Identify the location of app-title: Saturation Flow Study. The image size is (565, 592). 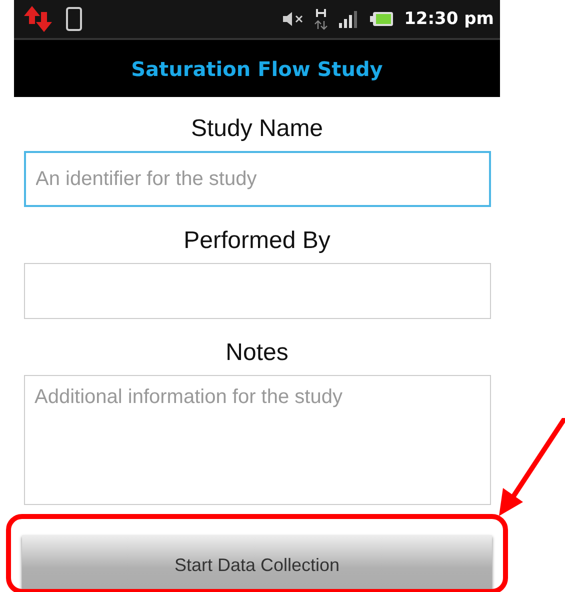
(257, 68).